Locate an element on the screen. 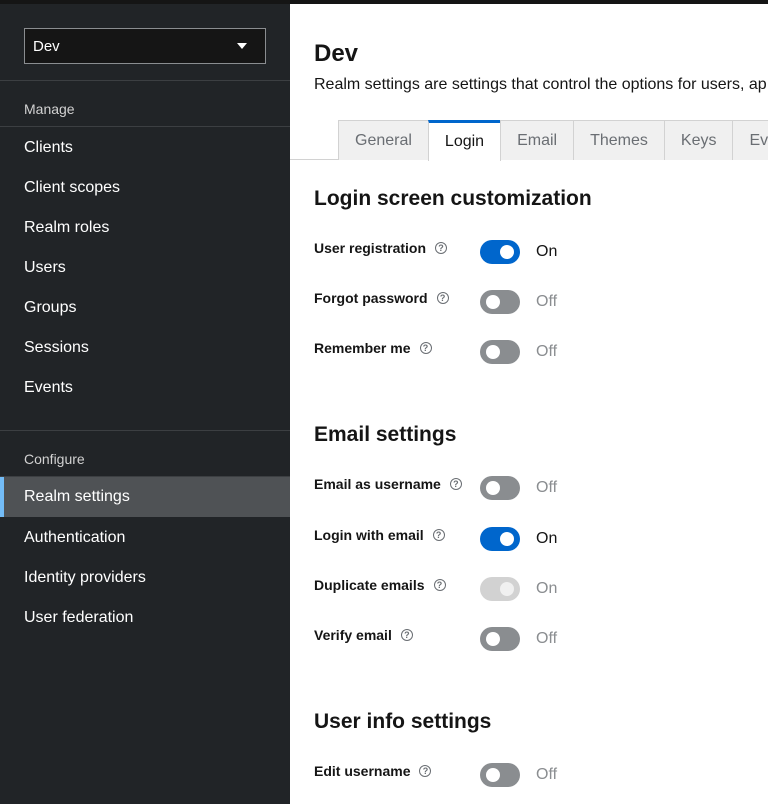  toggle-state-login-with-email: On is located at coordinates (547, 538).